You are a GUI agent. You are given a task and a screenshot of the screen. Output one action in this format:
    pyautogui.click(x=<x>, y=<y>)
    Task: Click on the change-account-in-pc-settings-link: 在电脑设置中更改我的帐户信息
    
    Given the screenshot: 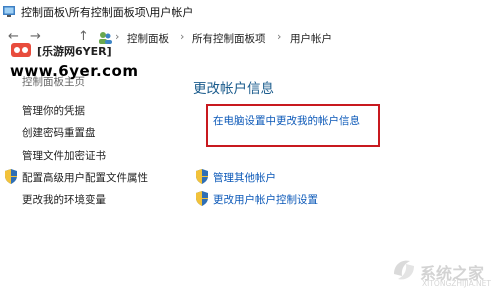 What is the action you would take?
    pyautogui.click(x=286, y=120)
    